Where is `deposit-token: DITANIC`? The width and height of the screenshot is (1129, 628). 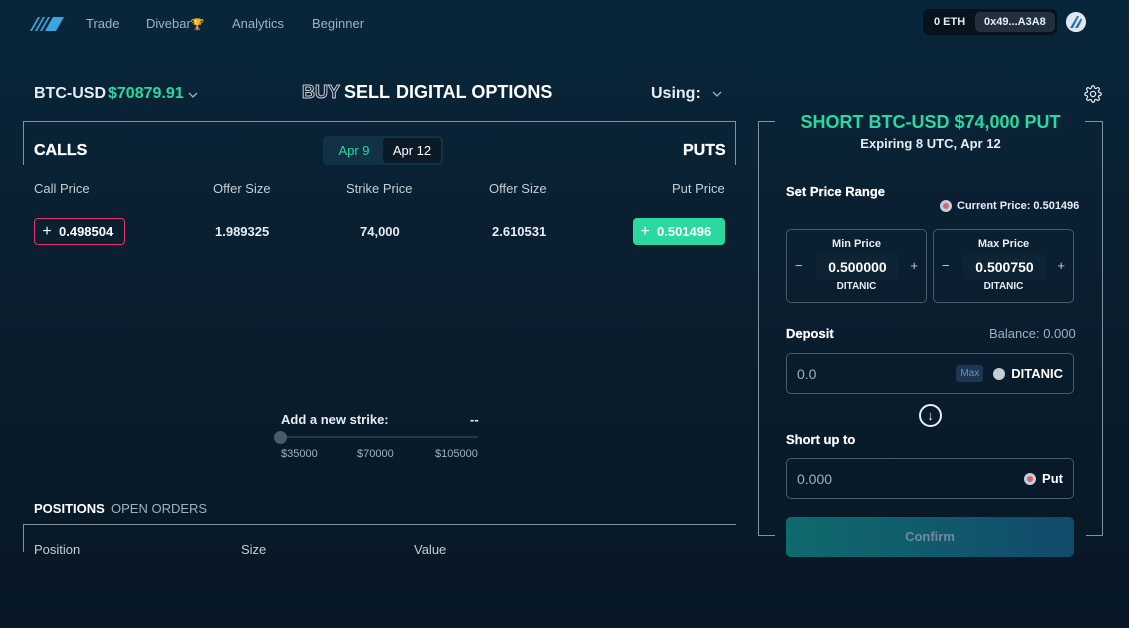 deposit-token: DITANIC is located at coordinates (1033, 373).